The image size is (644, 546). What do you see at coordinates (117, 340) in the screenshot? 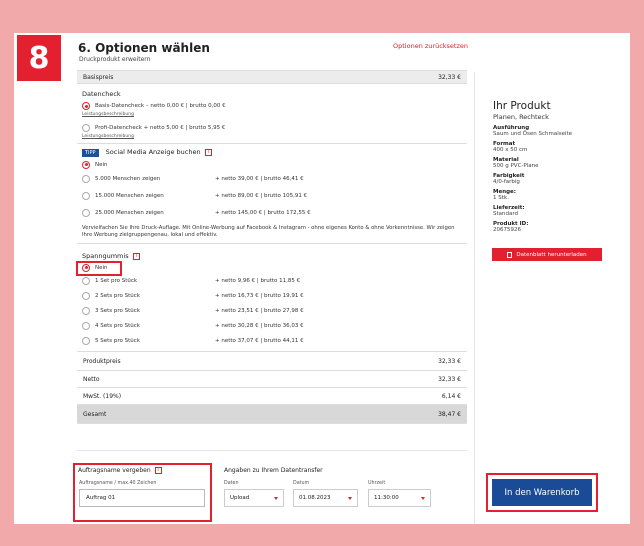
I see `option-label: 5 Sets pro Stück` at bounding box center [117, 340].